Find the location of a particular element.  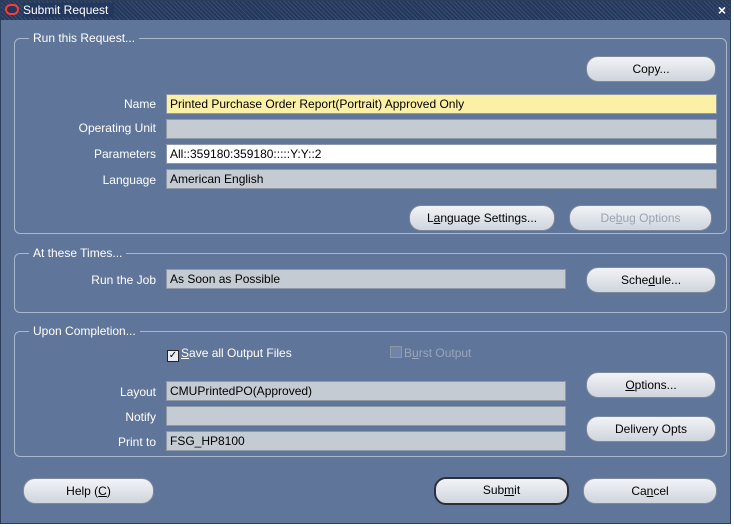

burst-output-checkbox: Burst Output is located at coordinates (430, 353).